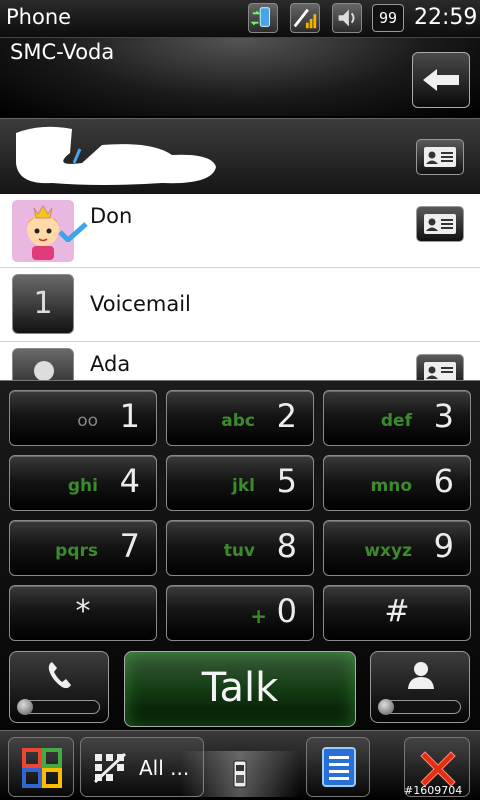 This screenshot has width=480, height=800. Describe the element at coordinates (433, 790) in the screenshot. I see `watermark: #1609704` at that location.